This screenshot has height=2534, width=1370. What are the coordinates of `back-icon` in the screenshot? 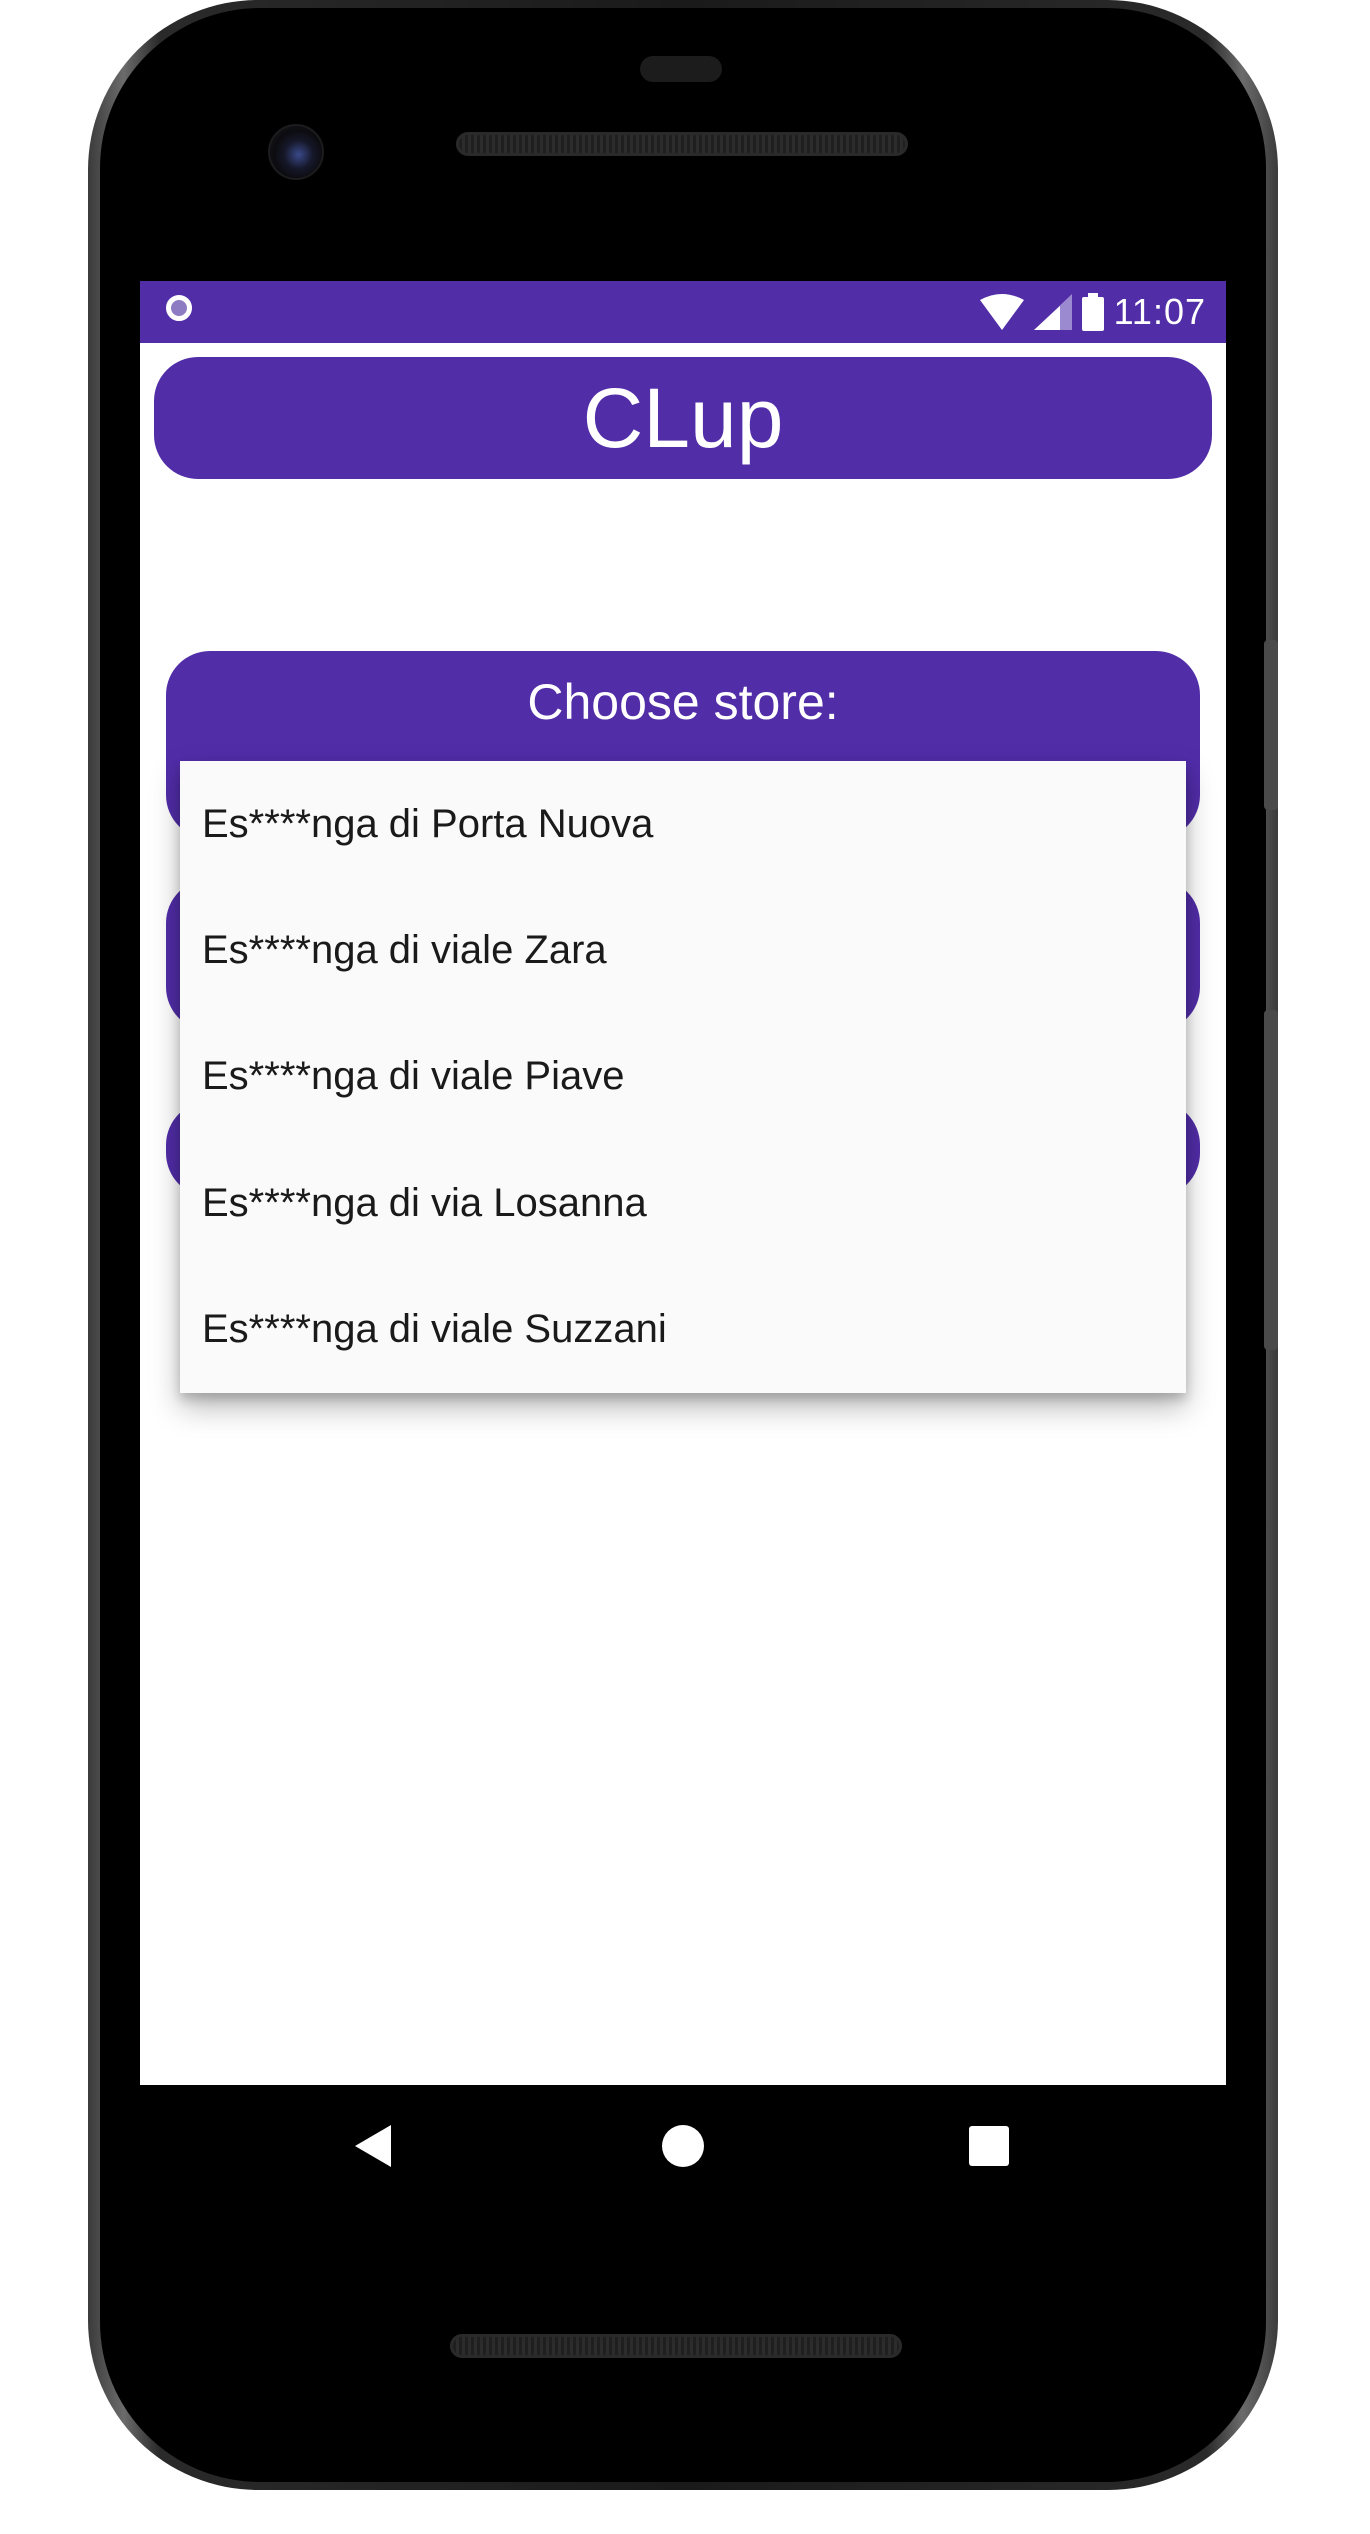 It's located at (373, 2146).